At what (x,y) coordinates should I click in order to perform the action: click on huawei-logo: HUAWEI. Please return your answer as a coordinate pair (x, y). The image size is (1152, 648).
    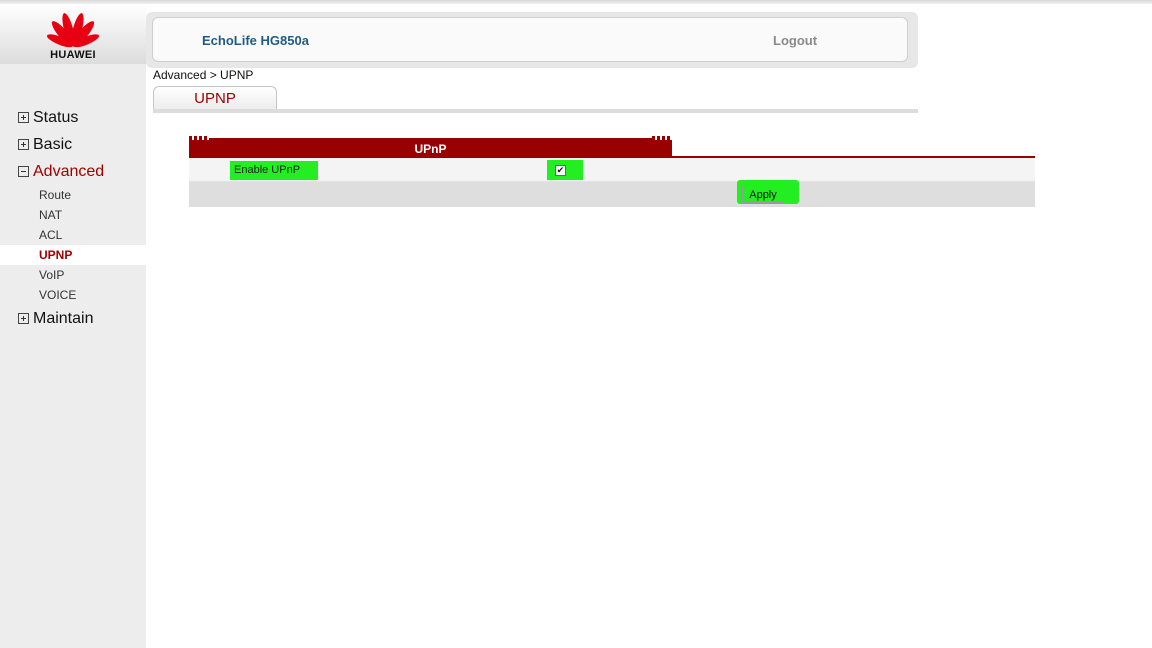
    Looking at the image, I should click on (73, 34).